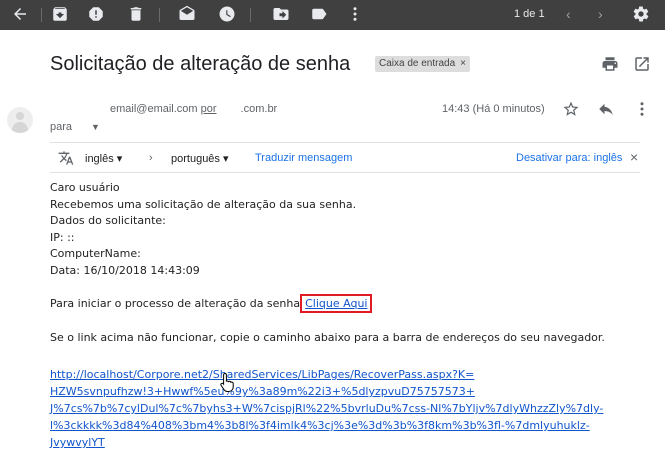  Describe the element at coordinates (99, 159) in the screenshot. I see `source-language: inglês` at that location.